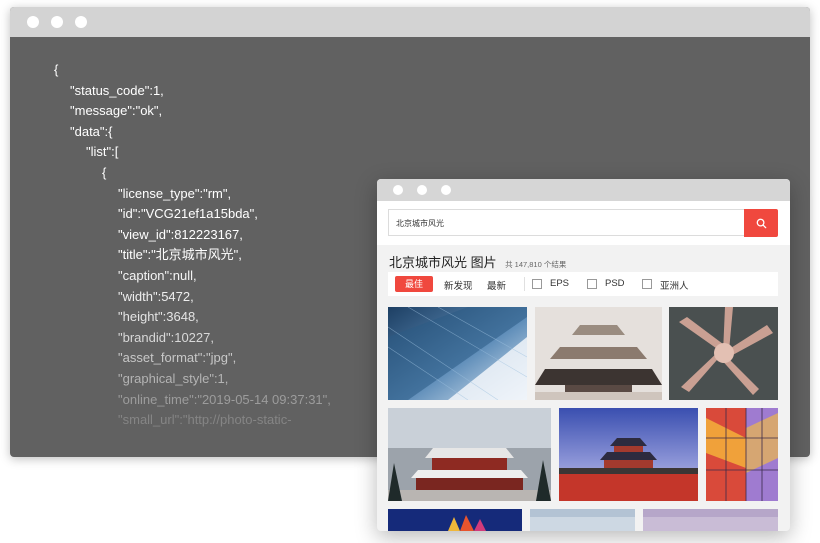  Describe the element at coordinates (496, 285) in the screenshot. I see `filter-latest: 最新` at that location.